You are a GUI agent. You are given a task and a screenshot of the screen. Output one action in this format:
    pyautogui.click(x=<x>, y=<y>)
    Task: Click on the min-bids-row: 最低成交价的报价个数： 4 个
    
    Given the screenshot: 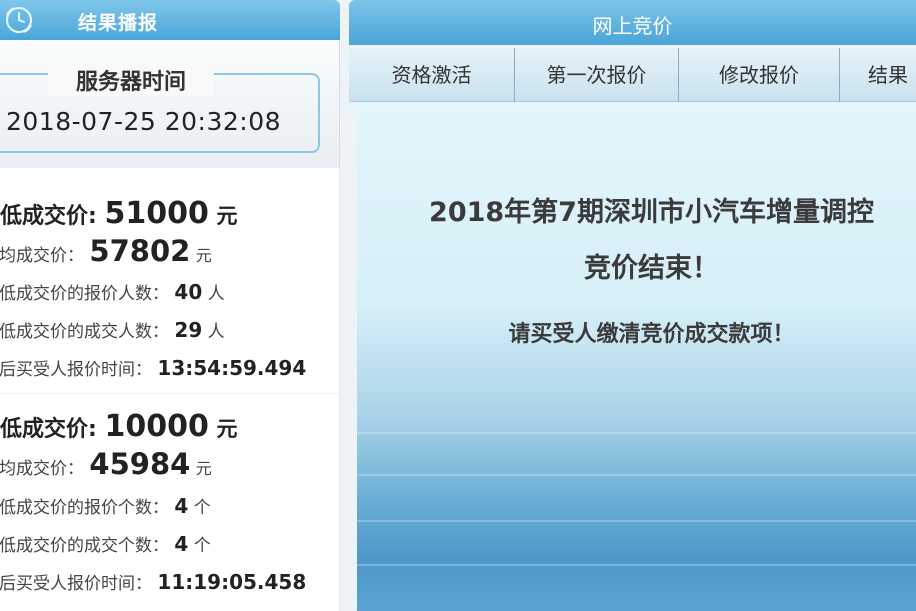 What is the action you would take?
    pyautogui.click(x=105, y=505)
    